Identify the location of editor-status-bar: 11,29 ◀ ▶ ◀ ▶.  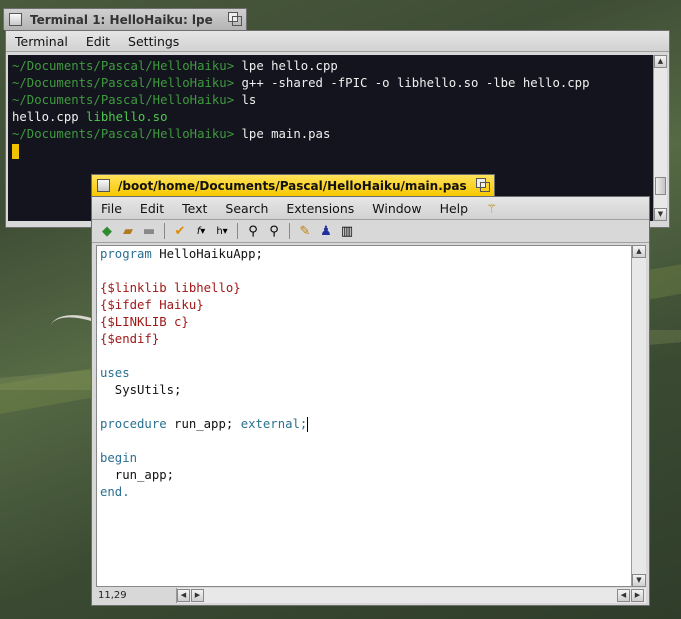
(371, 595).